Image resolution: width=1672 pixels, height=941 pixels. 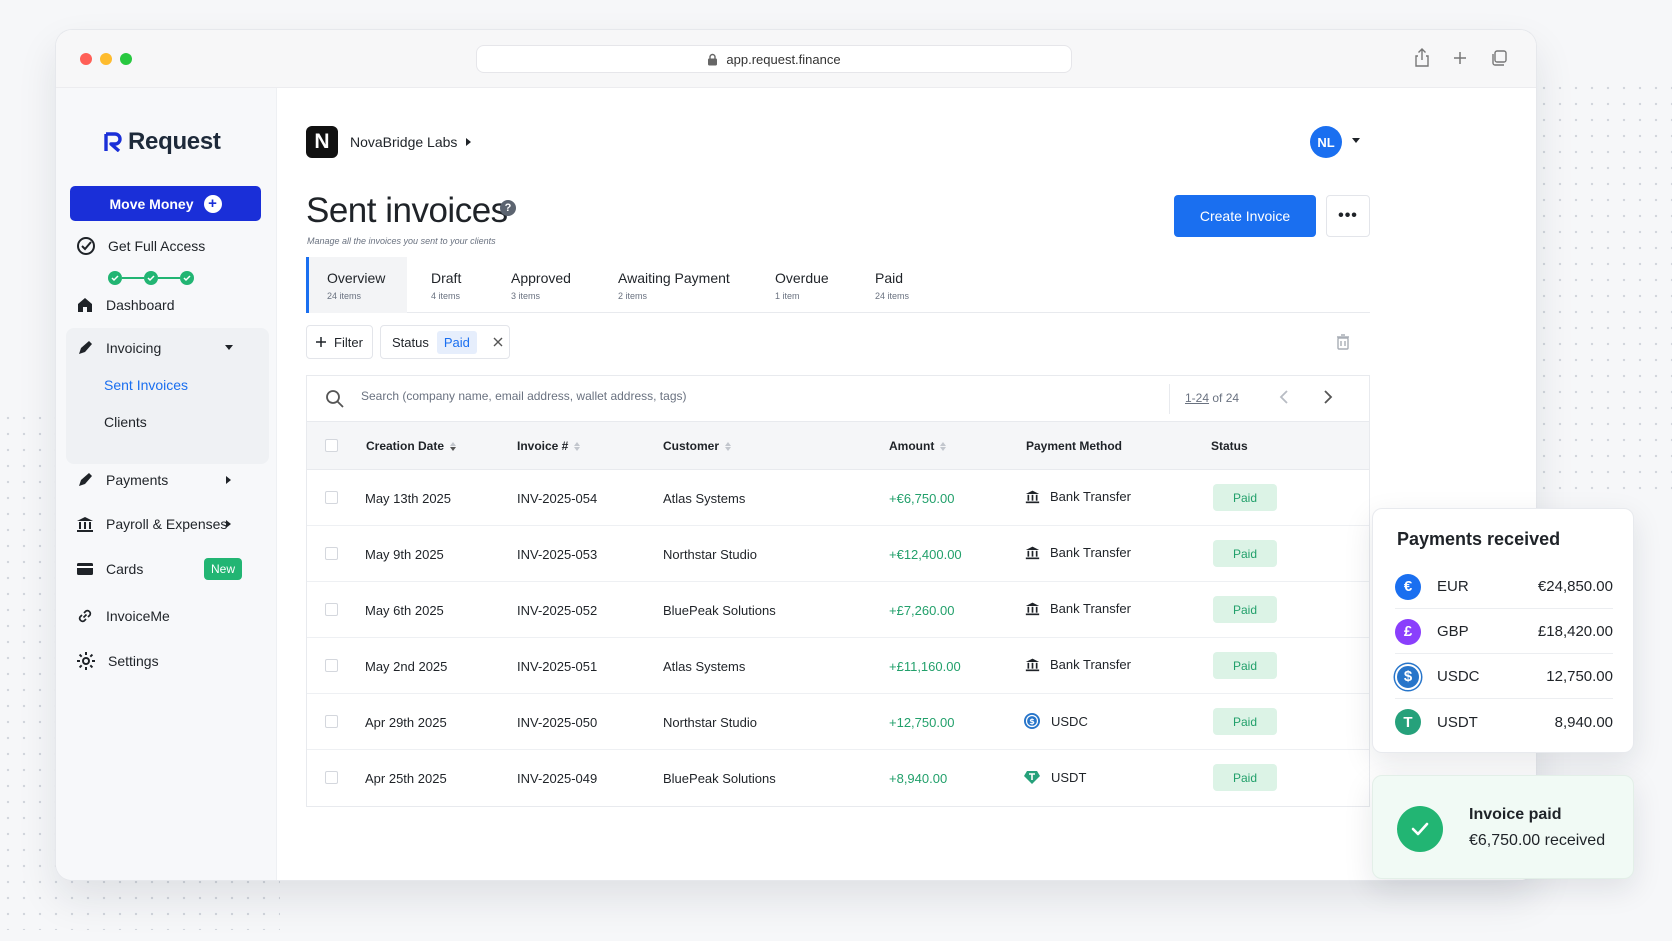 I want to click on target-check-icon, so click(x=86, y=246).